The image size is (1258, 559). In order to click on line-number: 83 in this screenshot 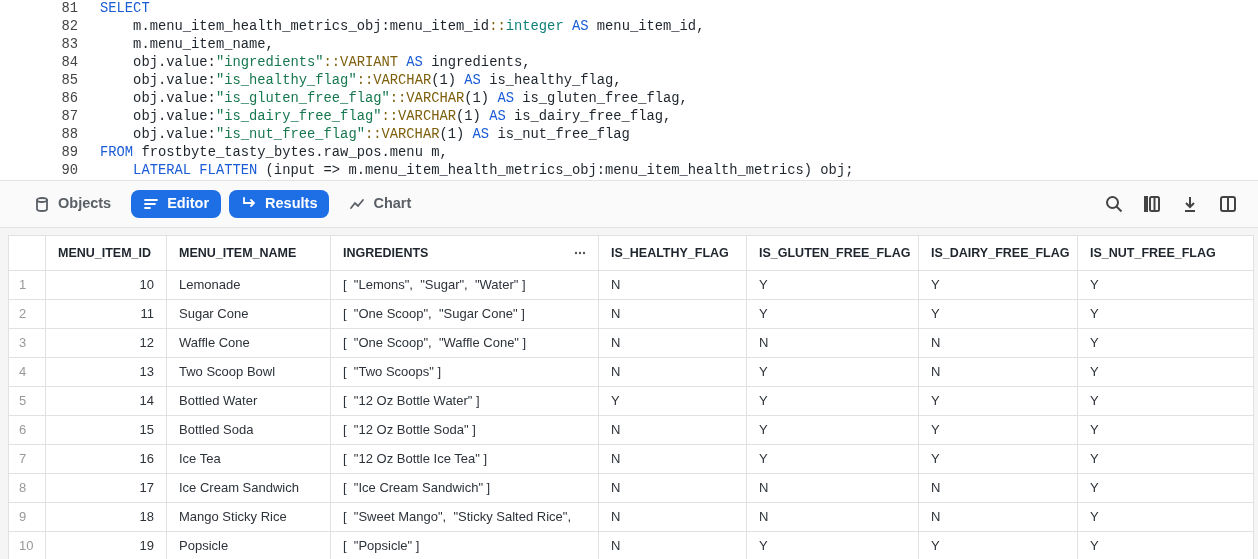, I will do `click(69, 44)`.